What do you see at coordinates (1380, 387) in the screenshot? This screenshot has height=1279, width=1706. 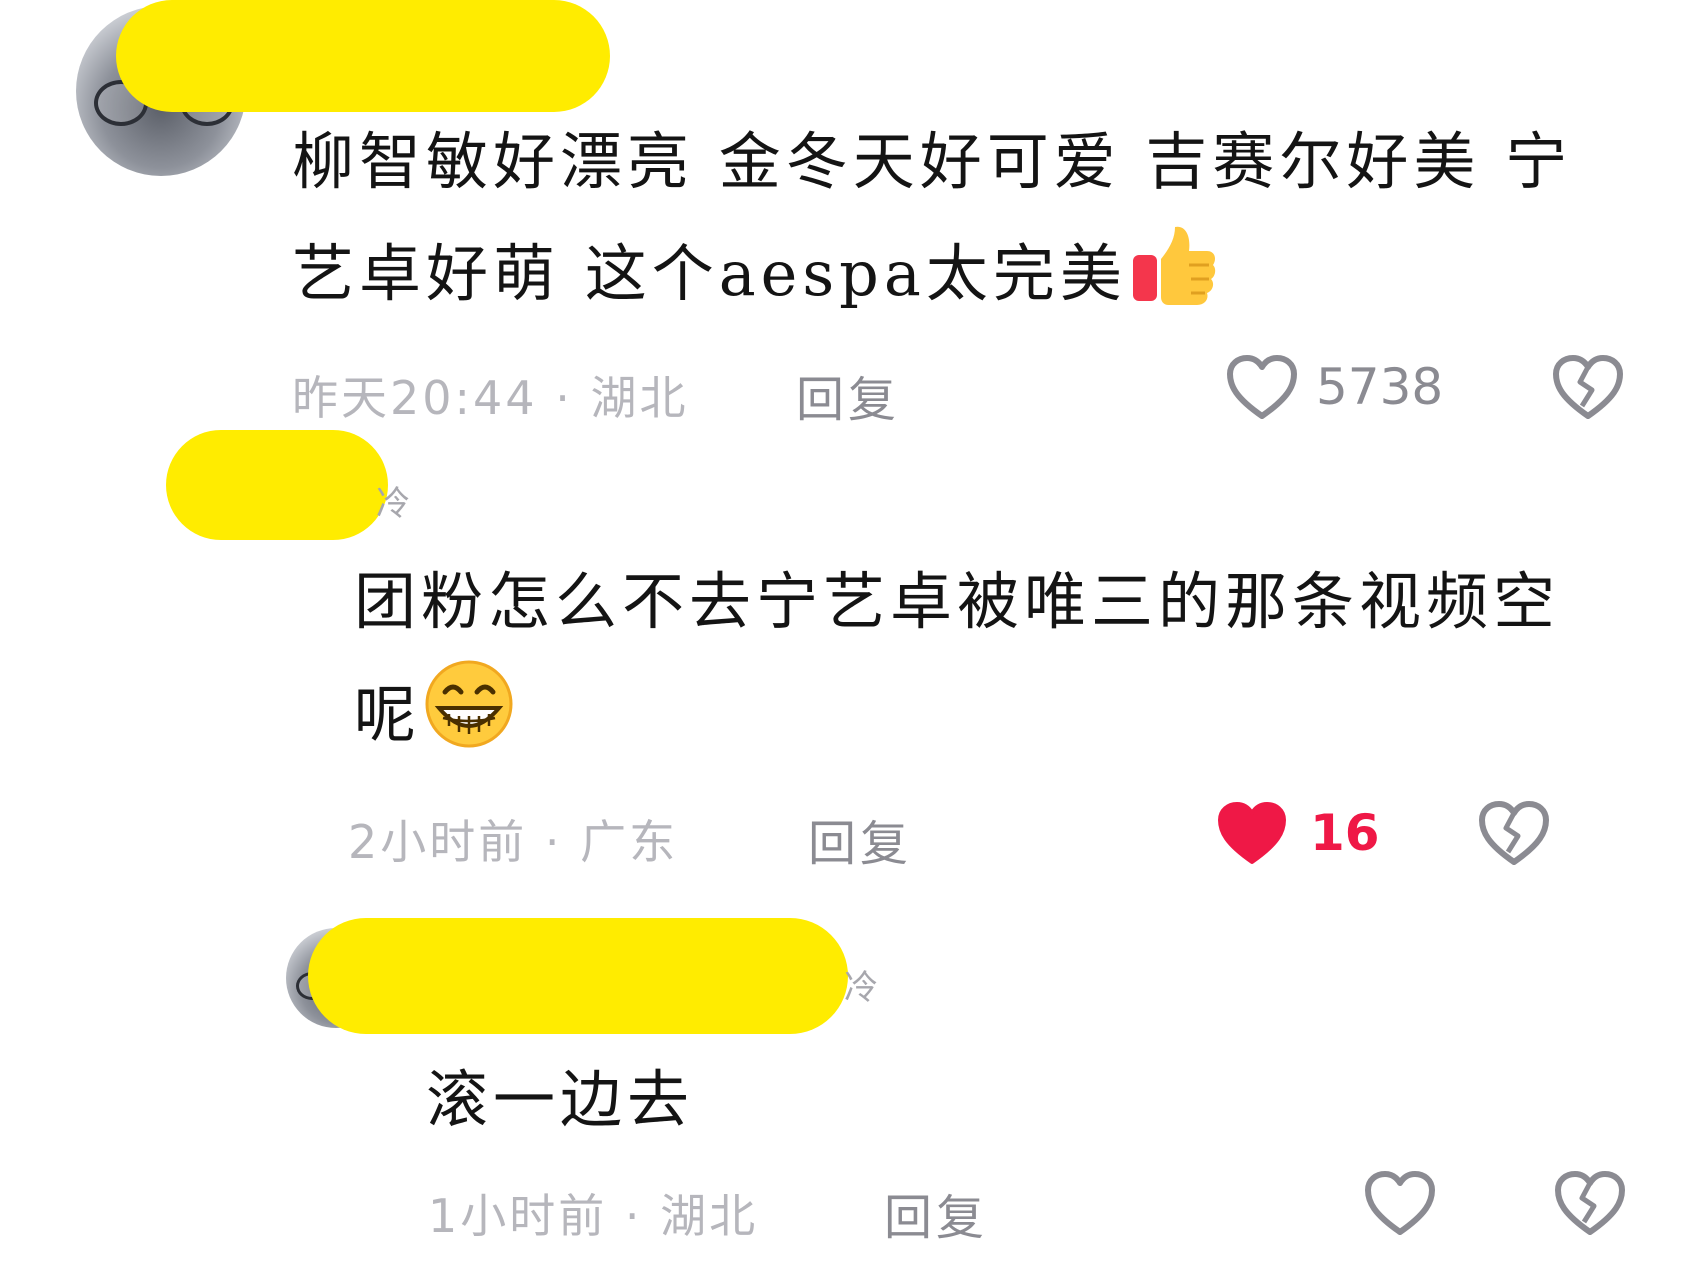 I see `like-count: 5738` at bounding box center [1380, 387].